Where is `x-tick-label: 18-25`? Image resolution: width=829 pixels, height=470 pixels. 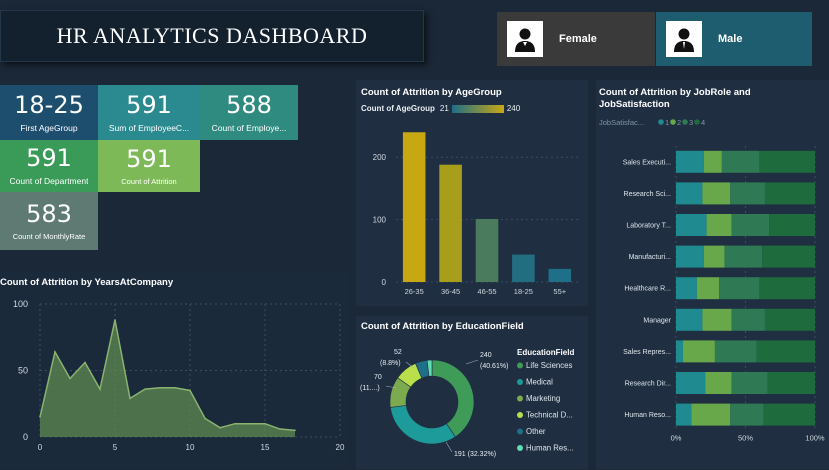
x-tick-label: 18-25 is located at coordinates (523, 291).